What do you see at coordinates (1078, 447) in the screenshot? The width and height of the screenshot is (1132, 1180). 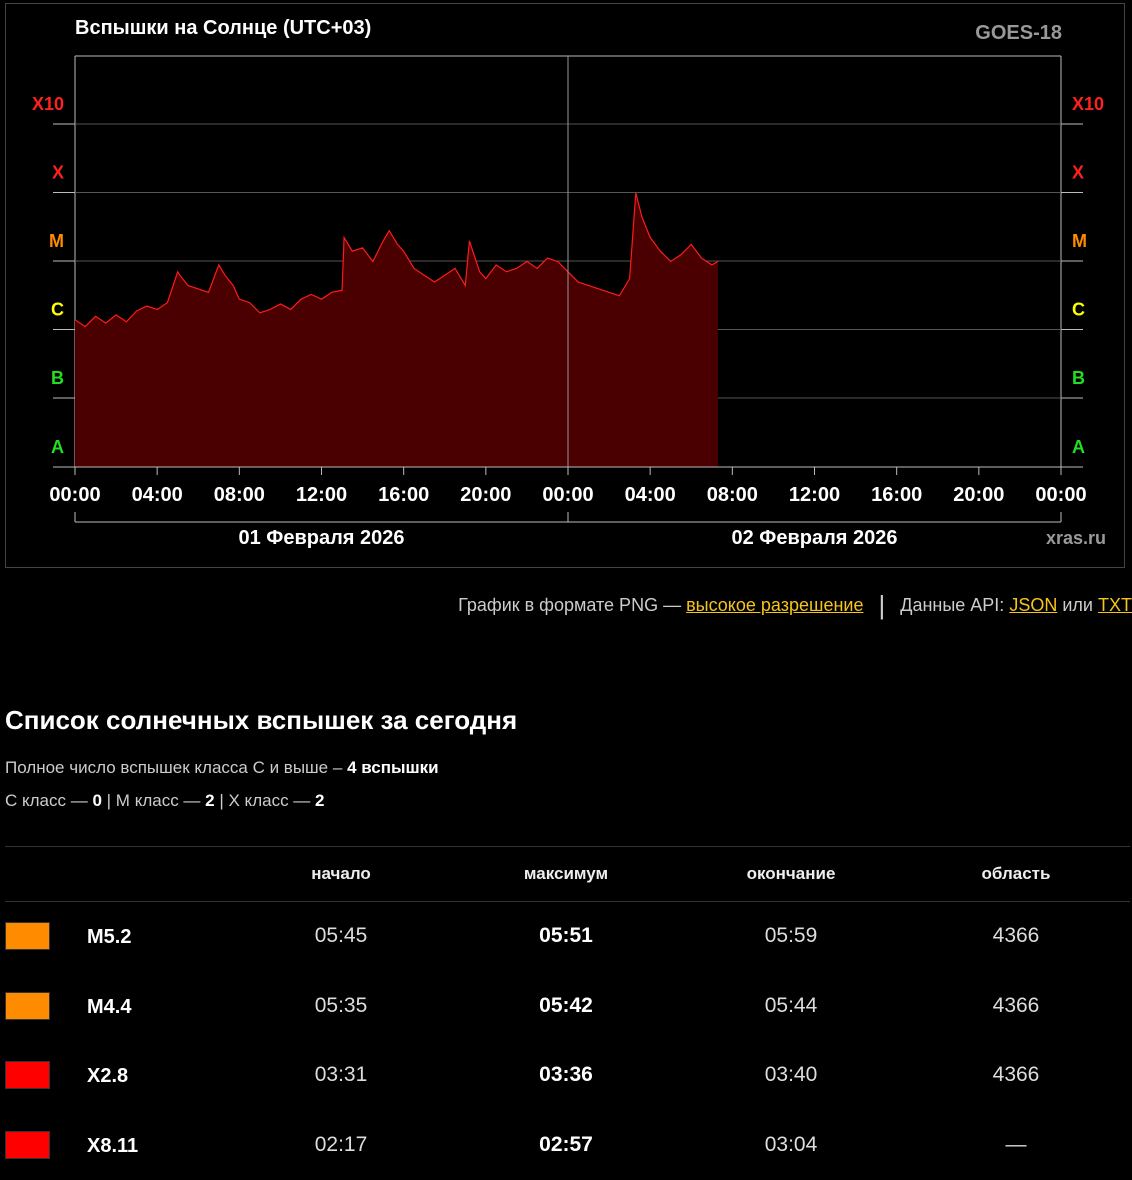 I see `class-label-right: A` at bounding box center [1078, 447].